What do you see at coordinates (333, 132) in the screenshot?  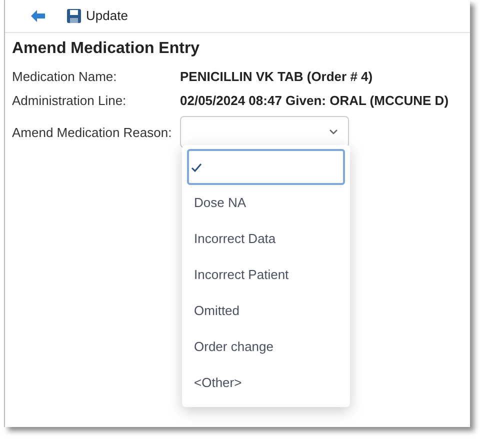 I see `chevron-icon` at bounding box center [333, 132].